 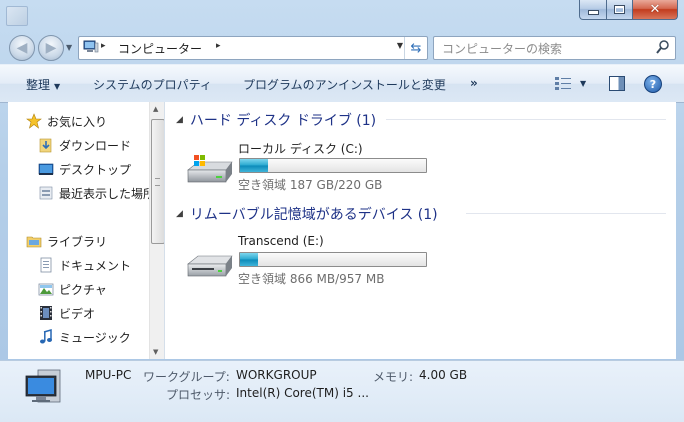 What do you see at coordinates (77, 313) in the screenshot?
I see `sidebar-item-label: ビデオ` at bounding box center [77, 313].